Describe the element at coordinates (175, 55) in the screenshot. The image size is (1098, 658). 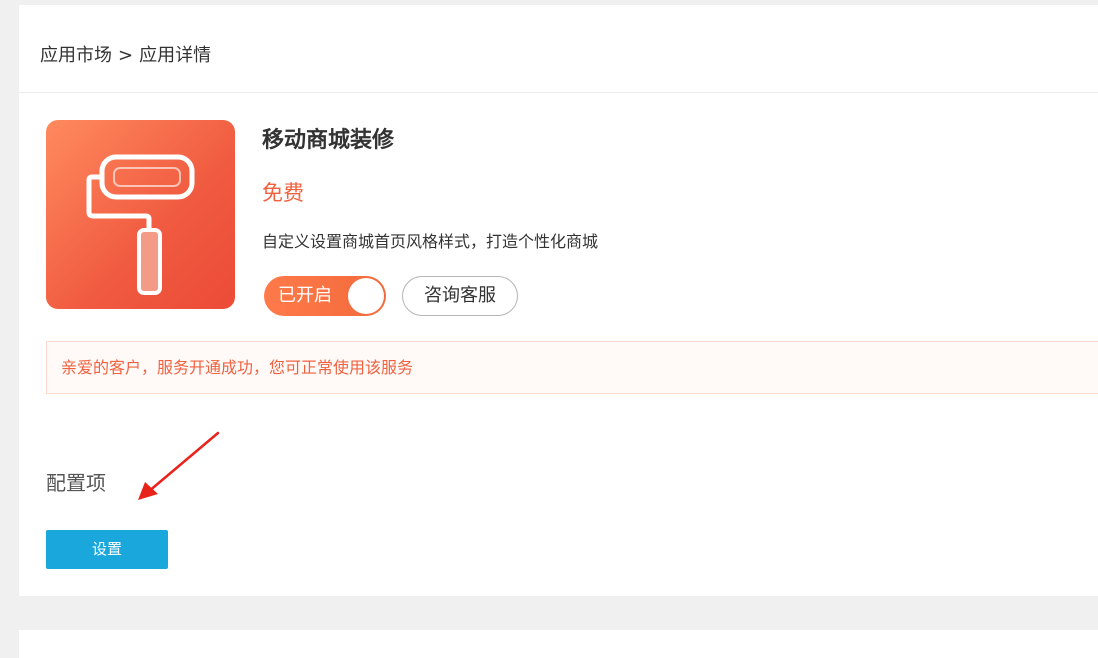
I see `breadcrumb-current: 应用详情` at that location.